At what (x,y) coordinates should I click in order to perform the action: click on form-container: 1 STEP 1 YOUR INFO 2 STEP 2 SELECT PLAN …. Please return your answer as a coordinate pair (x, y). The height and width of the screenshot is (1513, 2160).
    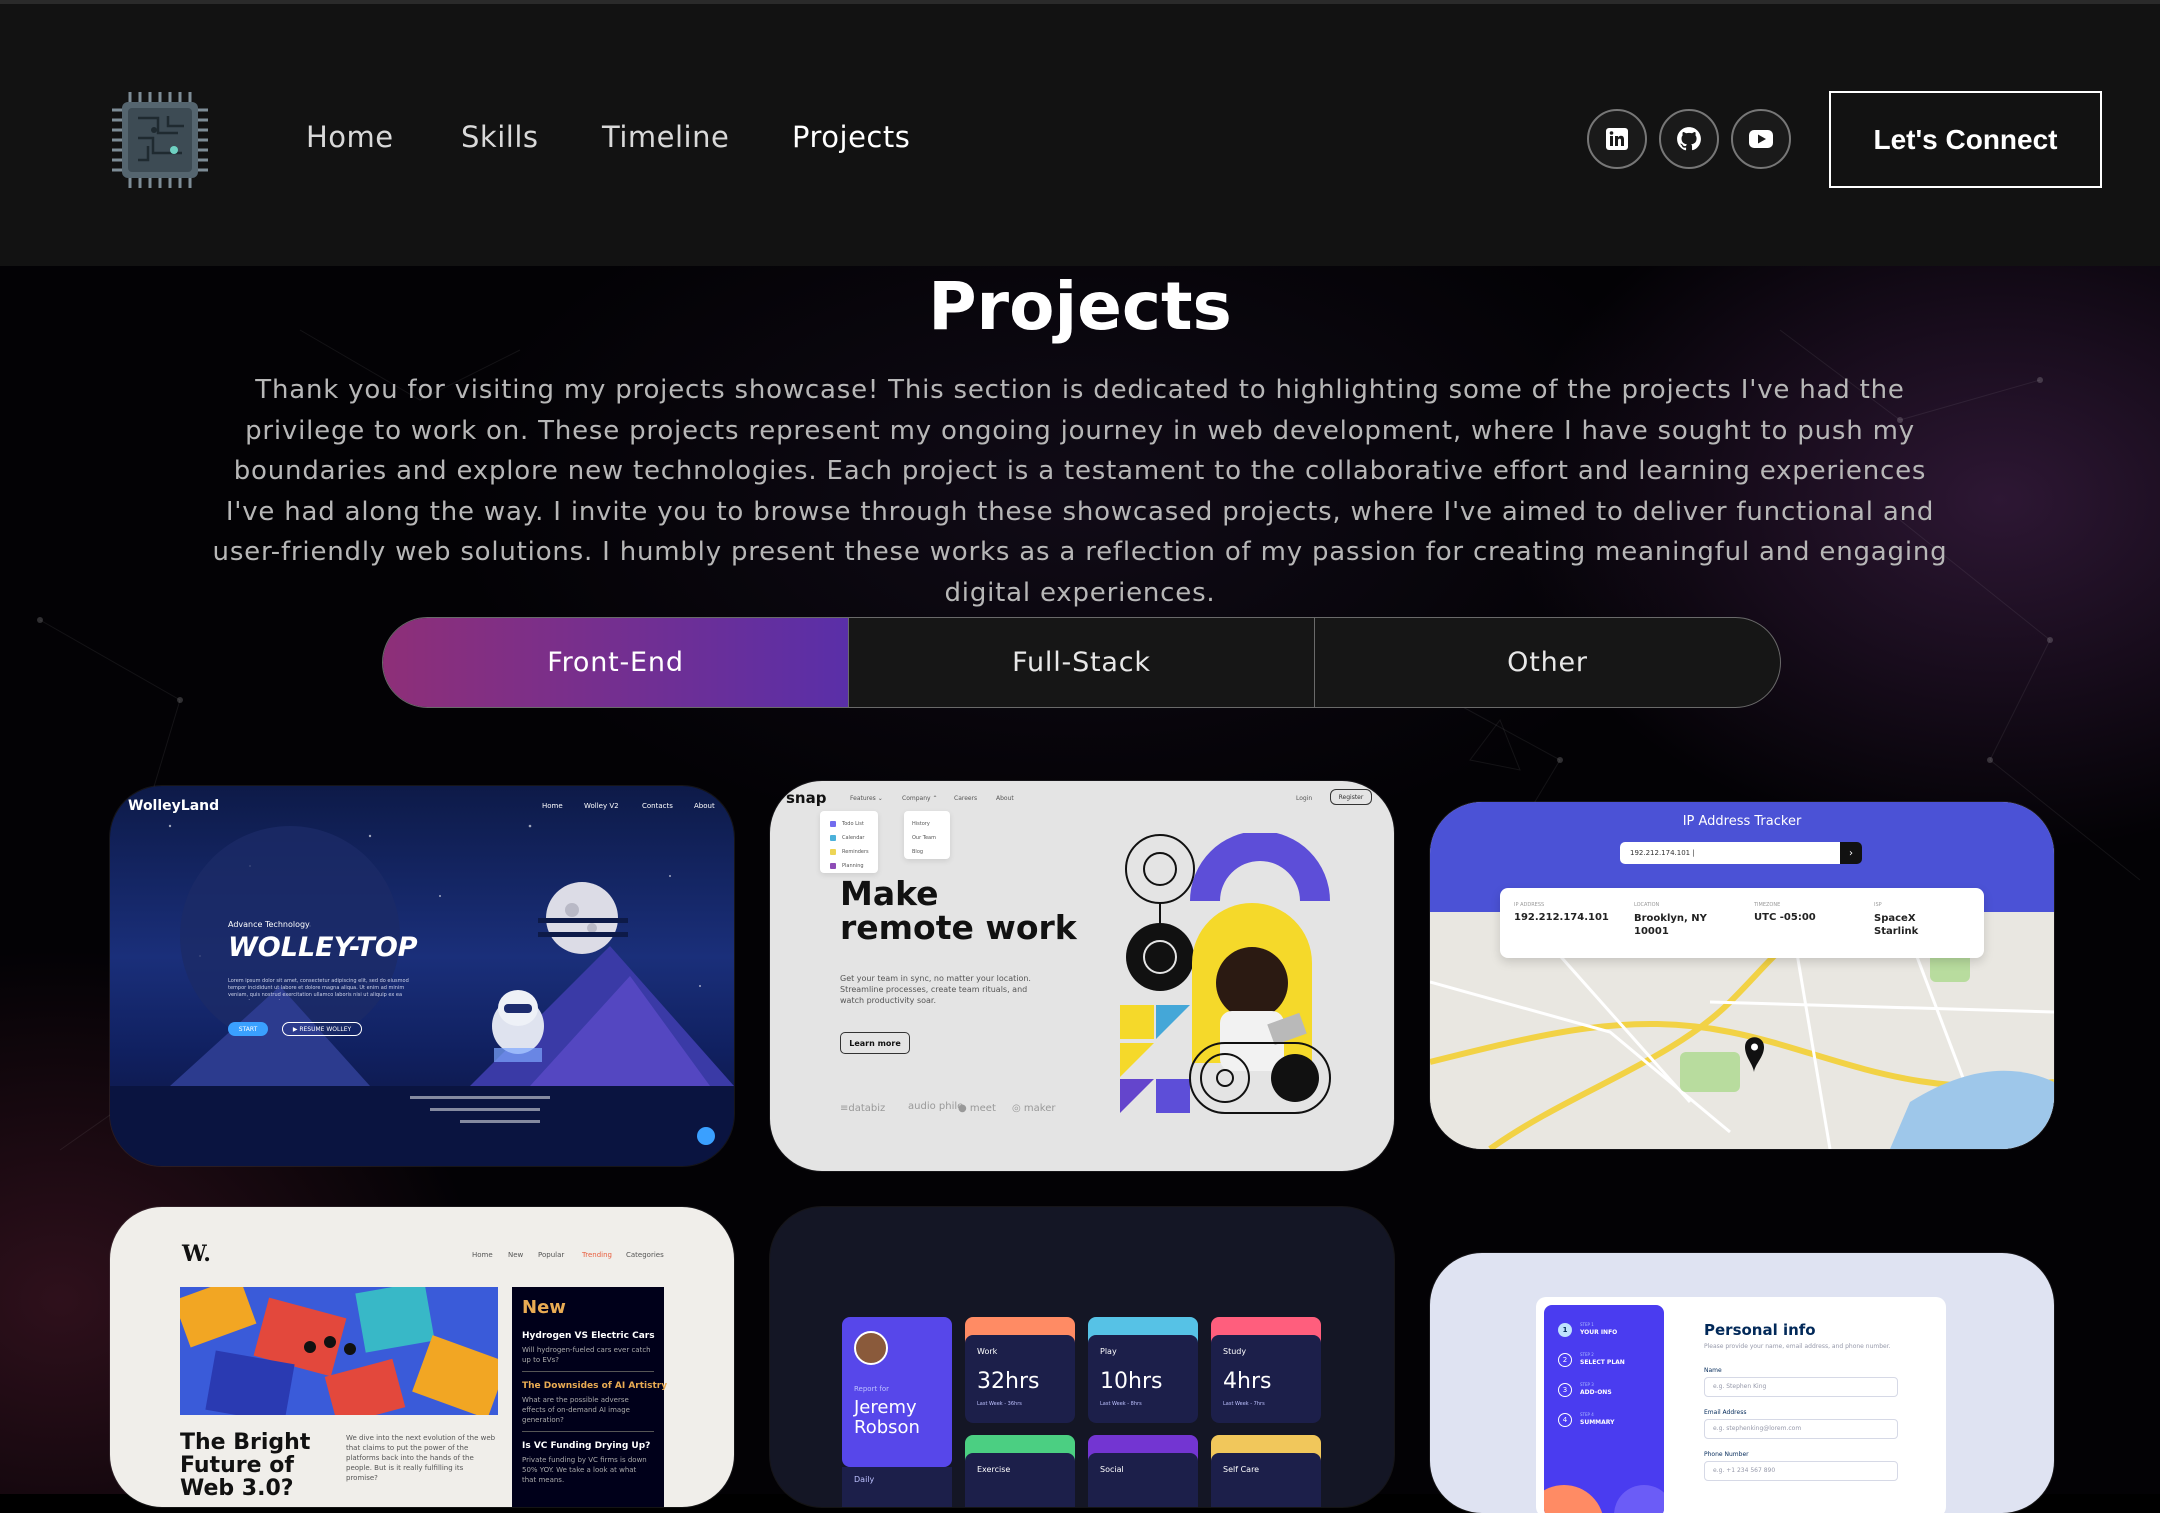
    Looking at the image, I should click on (1741, 1405).